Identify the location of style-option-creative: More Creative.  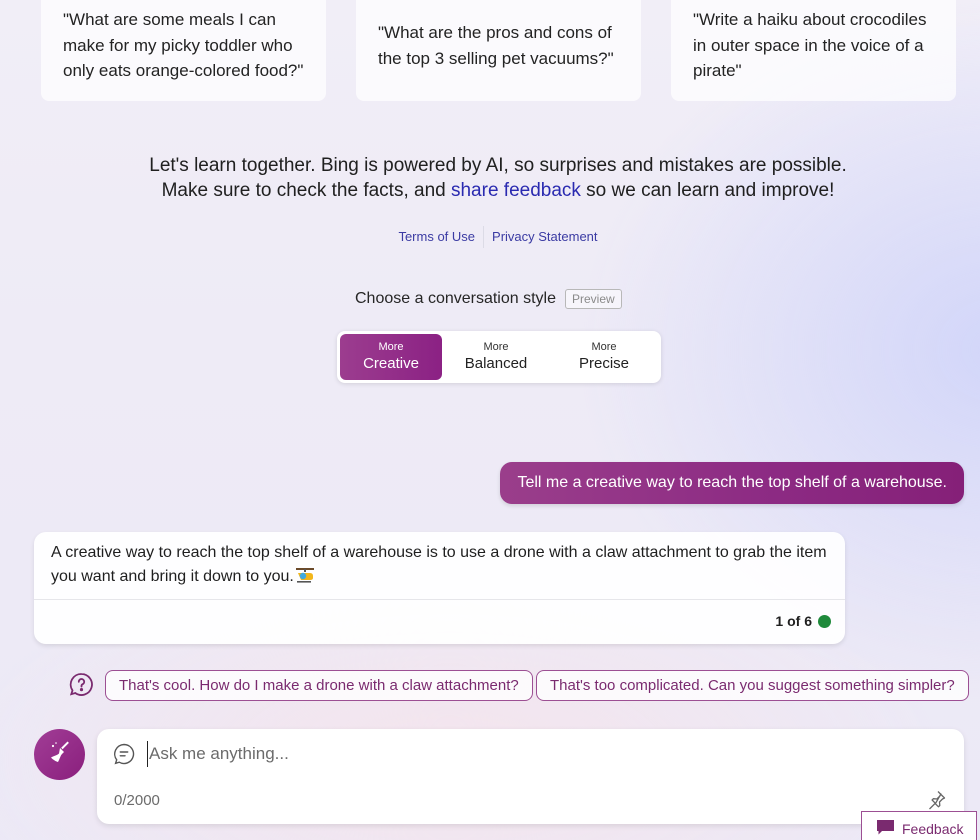
(391, 357).